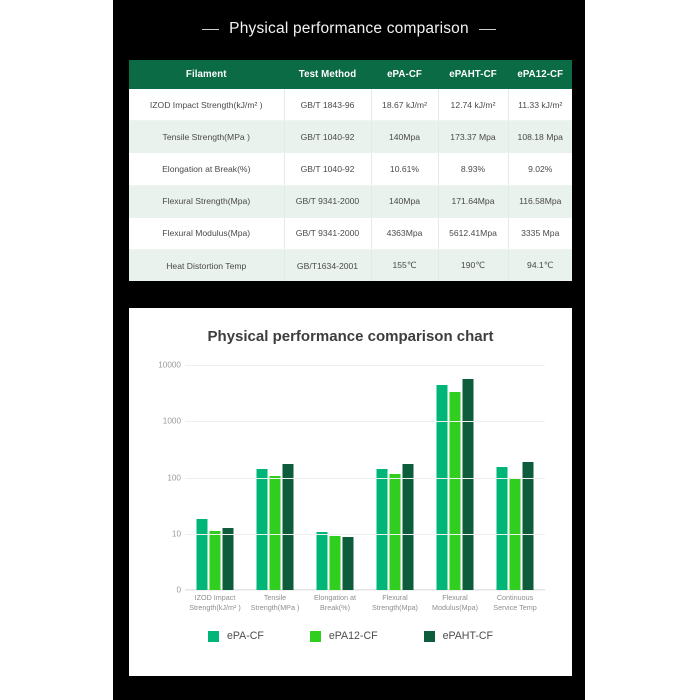 This screenshot has width=700, height=700. I want to click on cell-filament: IZOD Impact Strength(kJ/m² ), so click(207, 105).